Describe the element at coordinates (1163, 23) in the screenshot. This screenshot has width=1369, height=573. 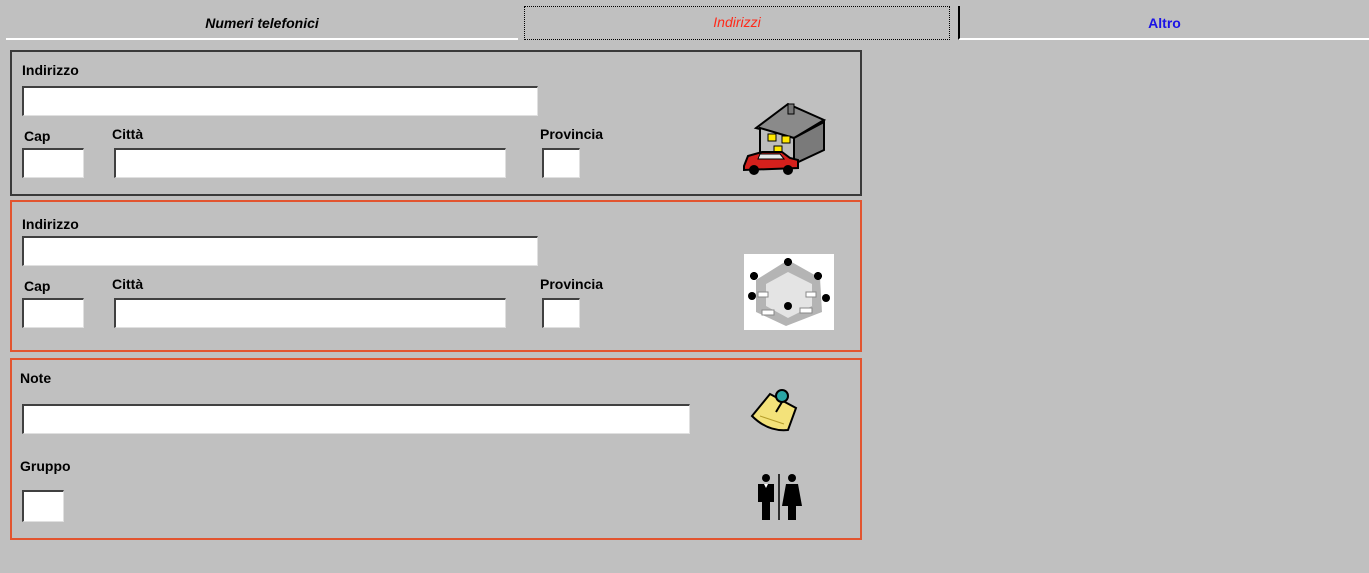
I see `tab-altro: Altro` at that location.